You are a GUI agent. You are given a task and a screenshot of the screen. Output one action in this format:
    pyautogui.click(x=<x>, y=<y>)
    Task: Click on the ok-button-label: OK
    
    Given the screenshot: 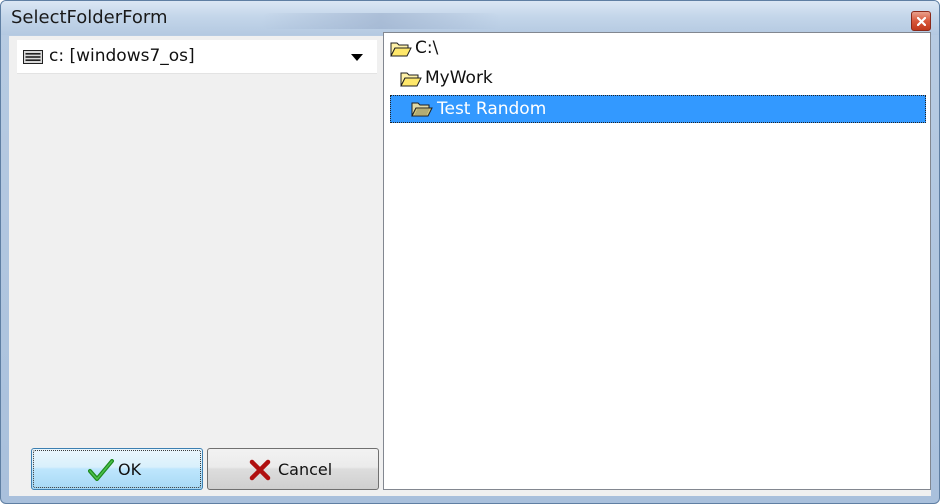 What is the action you would take?
    pyautogui.click(x=130, y=469)
    